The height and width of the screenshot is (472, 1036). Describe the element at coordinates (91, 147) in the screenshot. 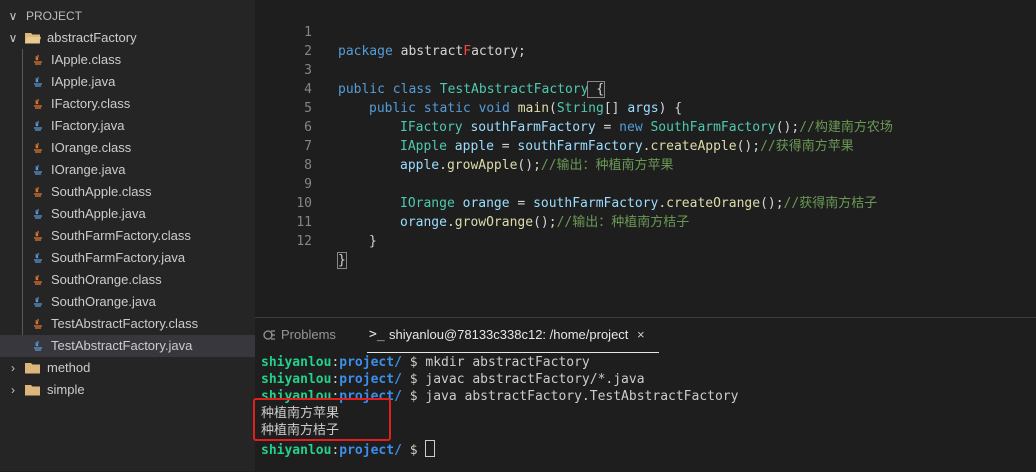

I see `file-label: IOrange.class` at that location.